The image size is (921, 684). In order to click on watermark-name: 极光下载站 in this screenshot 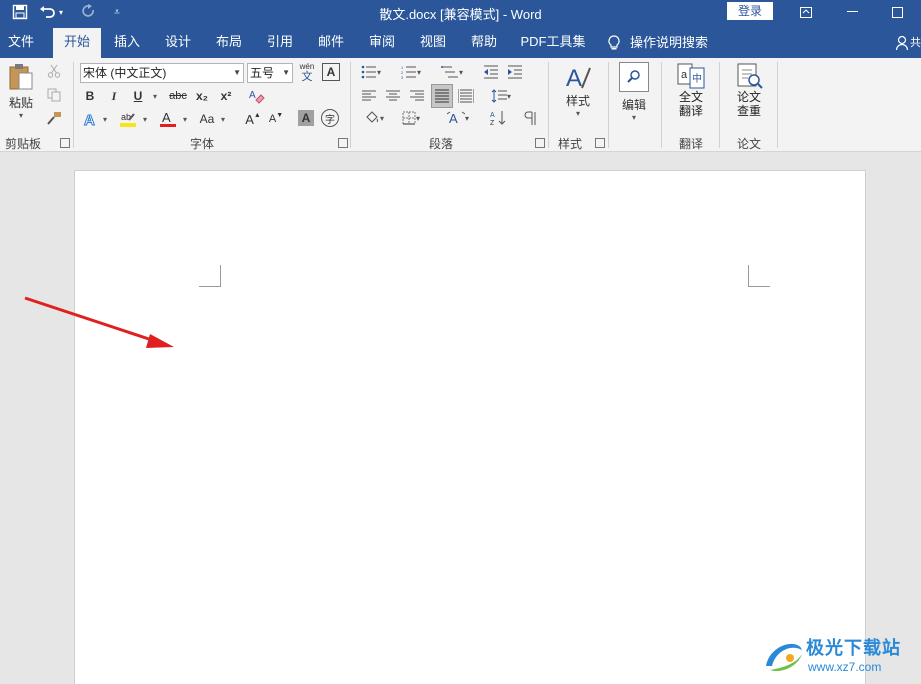, I will do `click(853, 648)`.